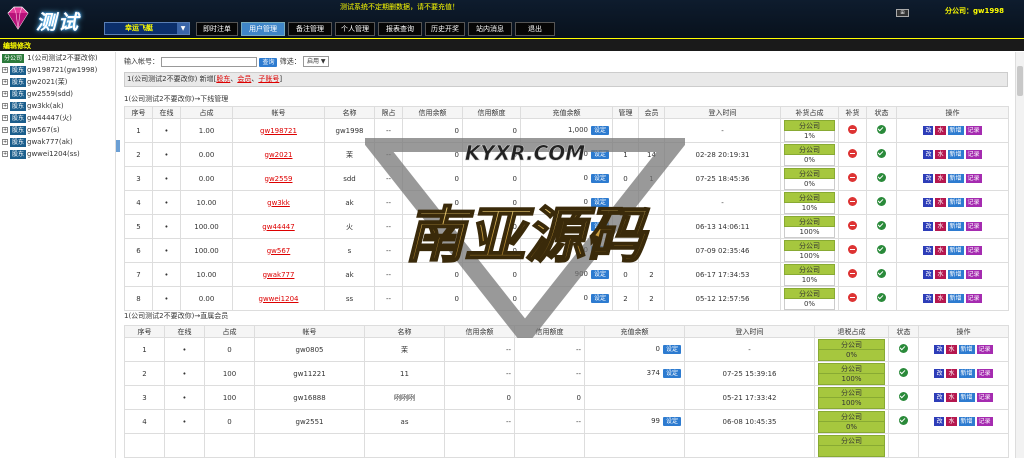 The width and height of the screenshot is (1024, 458). I want to click on account-search-input, so click(209, 61).